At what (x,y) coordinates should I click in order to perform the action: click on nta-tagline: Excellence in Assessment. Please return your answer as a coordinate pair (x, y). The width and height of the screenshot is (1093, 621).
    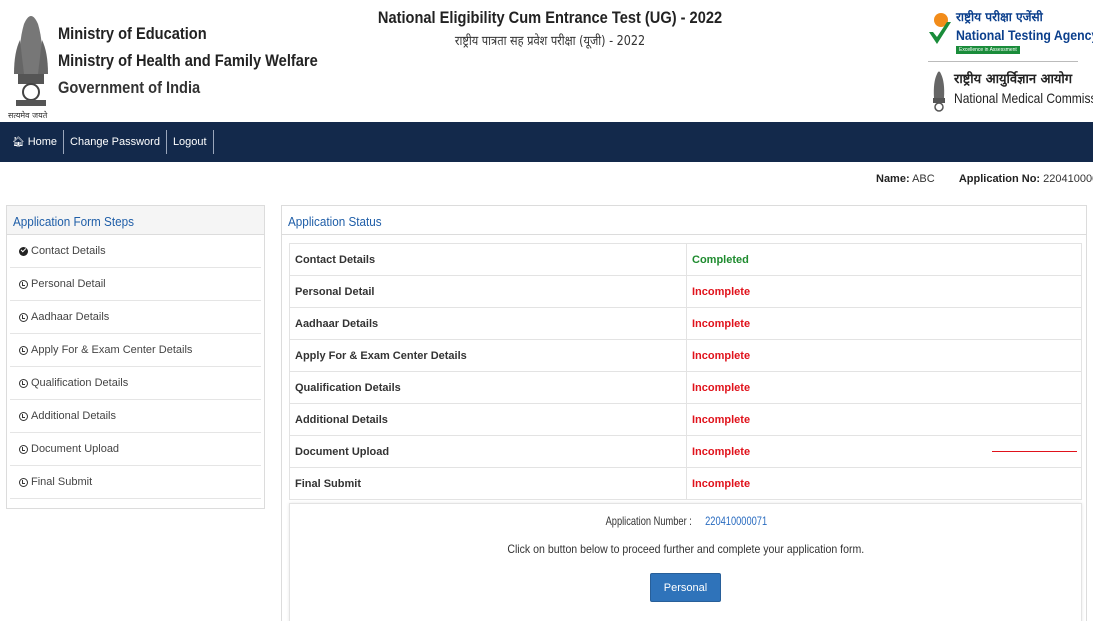
    Looking at the image, I should click on (988, 50).